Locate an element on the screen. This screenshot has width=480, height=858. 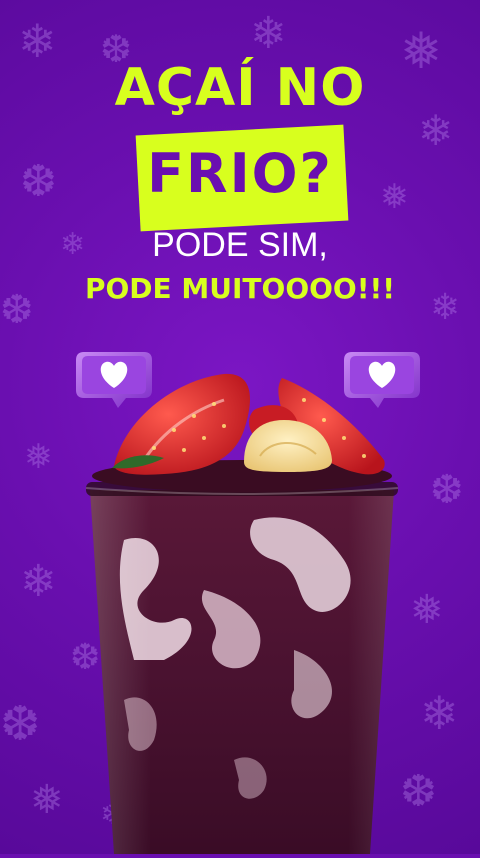
headline-line4: PODE MUITOOOO!!! is located at coordinates (240, 288).